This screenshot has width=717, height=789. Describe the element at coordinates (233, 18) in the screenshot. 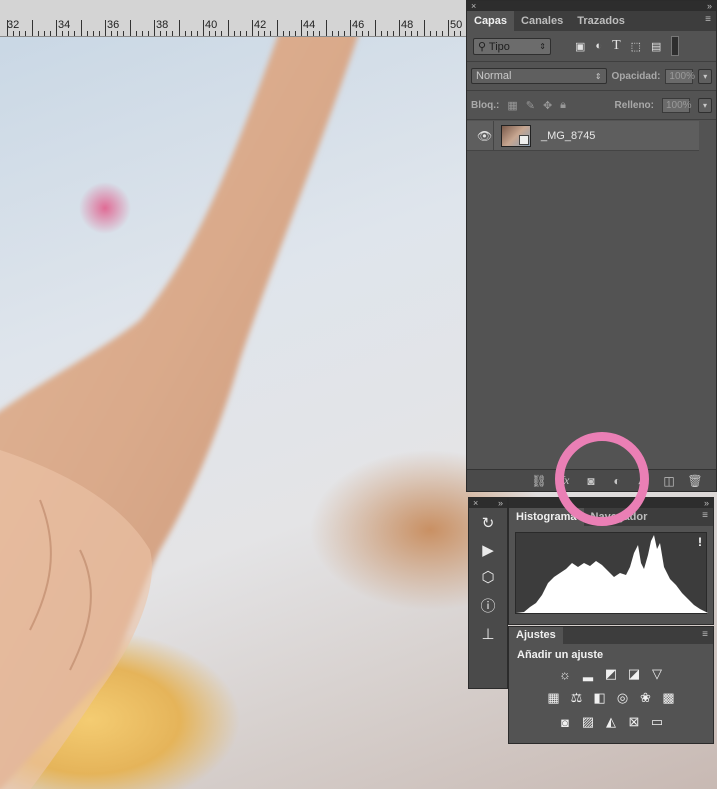

I see `horizontal-ruler: 32 34 36 38 40 42 44 46 48 50` at that location.